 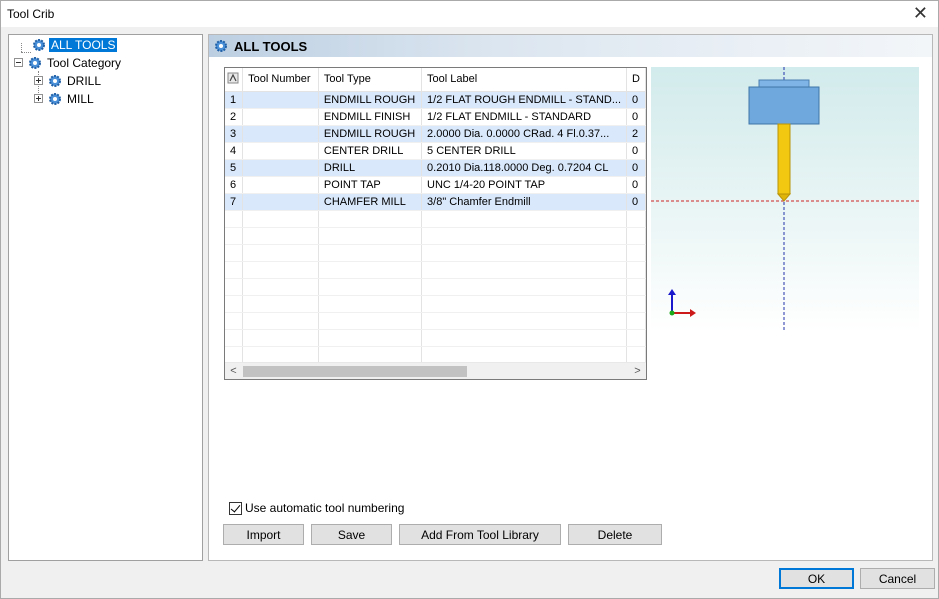 I want to click on tree-item-label: ALL TOOLS, so click(x=83, y=44).